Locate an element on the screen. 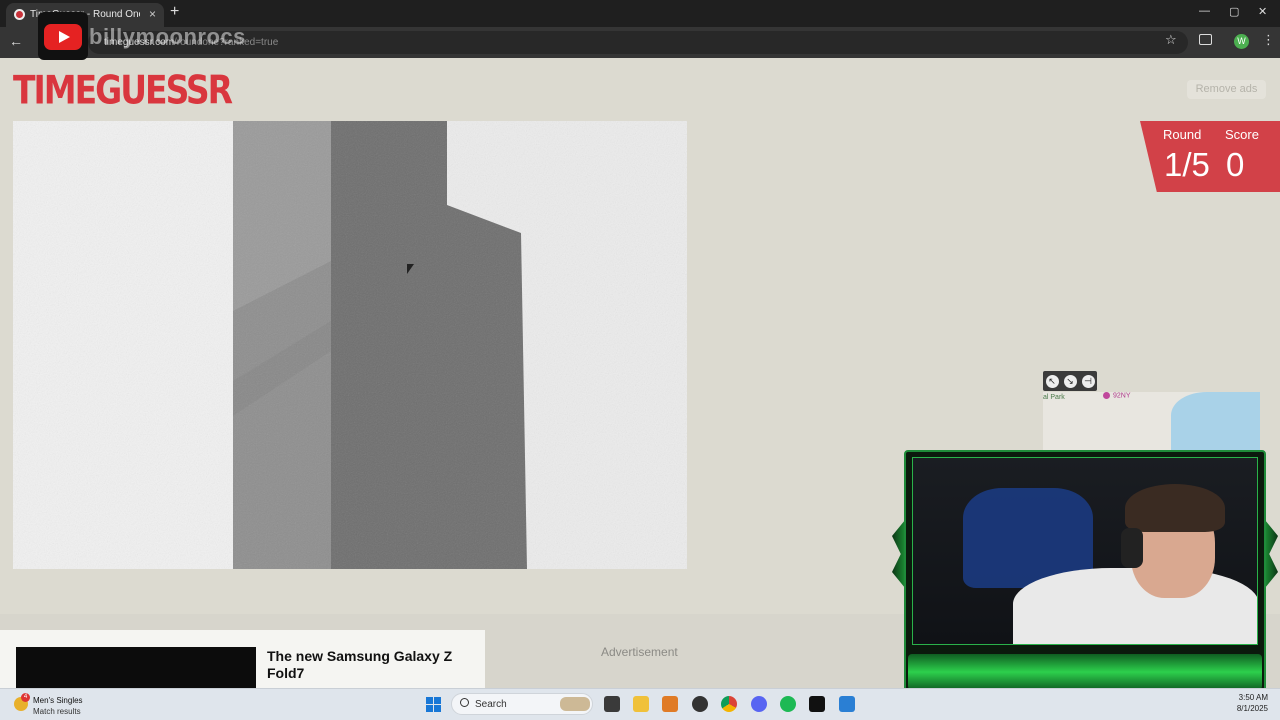 This screenshot has height=720, width=1280. obs-icon is located at coordinates (700, 704).